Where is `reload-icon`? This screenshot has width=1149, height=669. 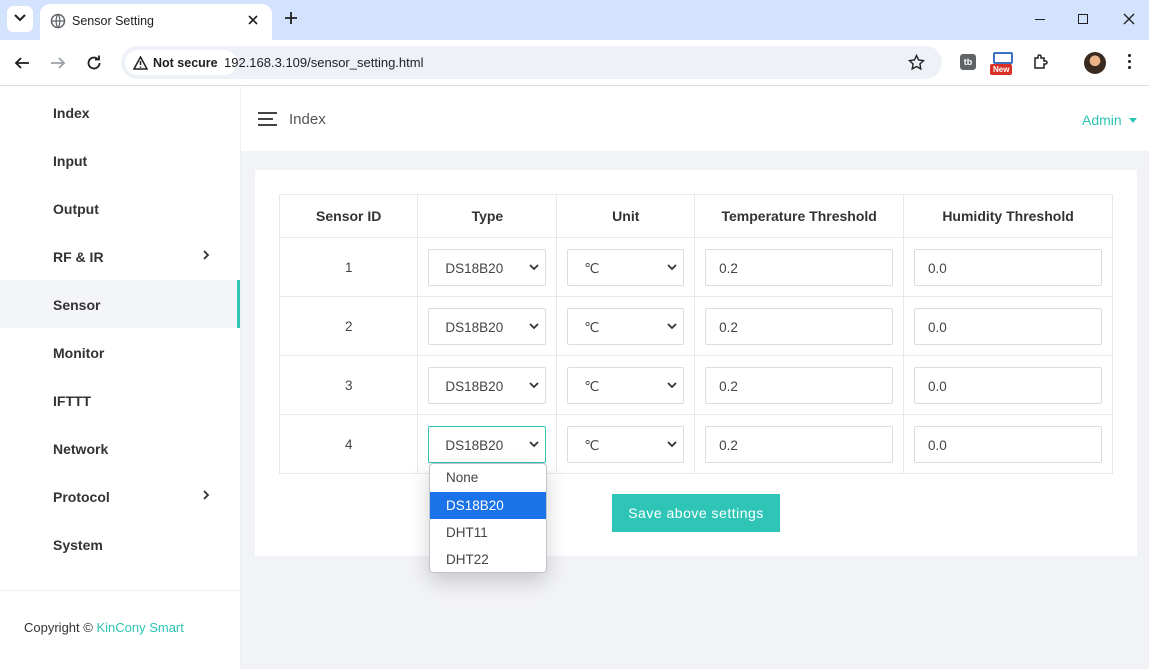 reload-icon is located at coordinates (94, 63).